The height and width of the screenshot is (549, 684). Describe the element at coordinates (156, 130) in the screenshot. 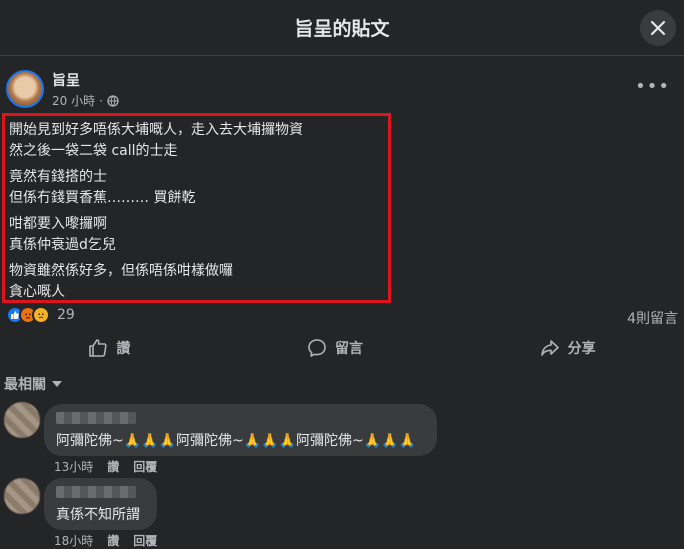

I see `post-line: 開始見到好多唔係大埔嘅人，走入去大埔攞物資` at that location.